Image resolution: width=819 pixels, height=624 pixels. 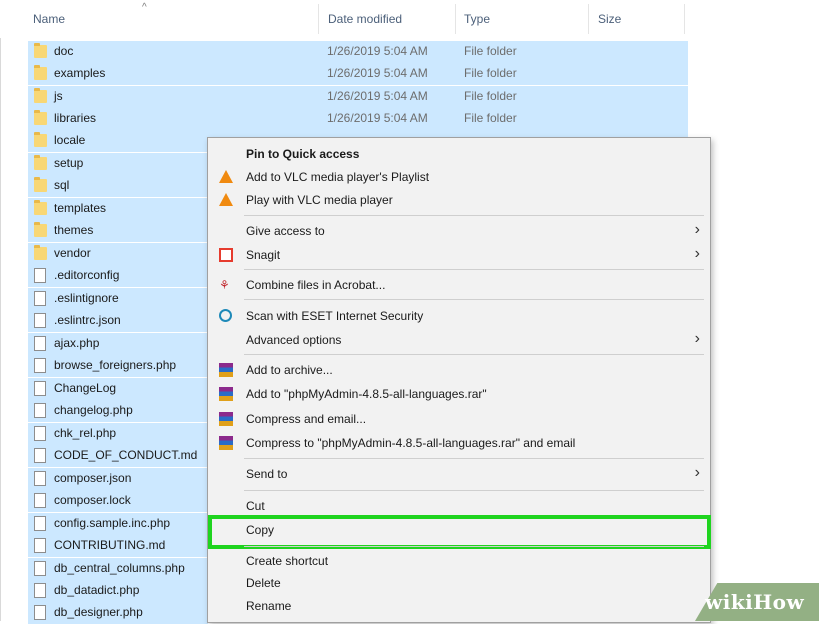 I want to click on menu-item-vlc-add-playlist: Add to VLC media player's Playlist, so click(x=459, y=177).